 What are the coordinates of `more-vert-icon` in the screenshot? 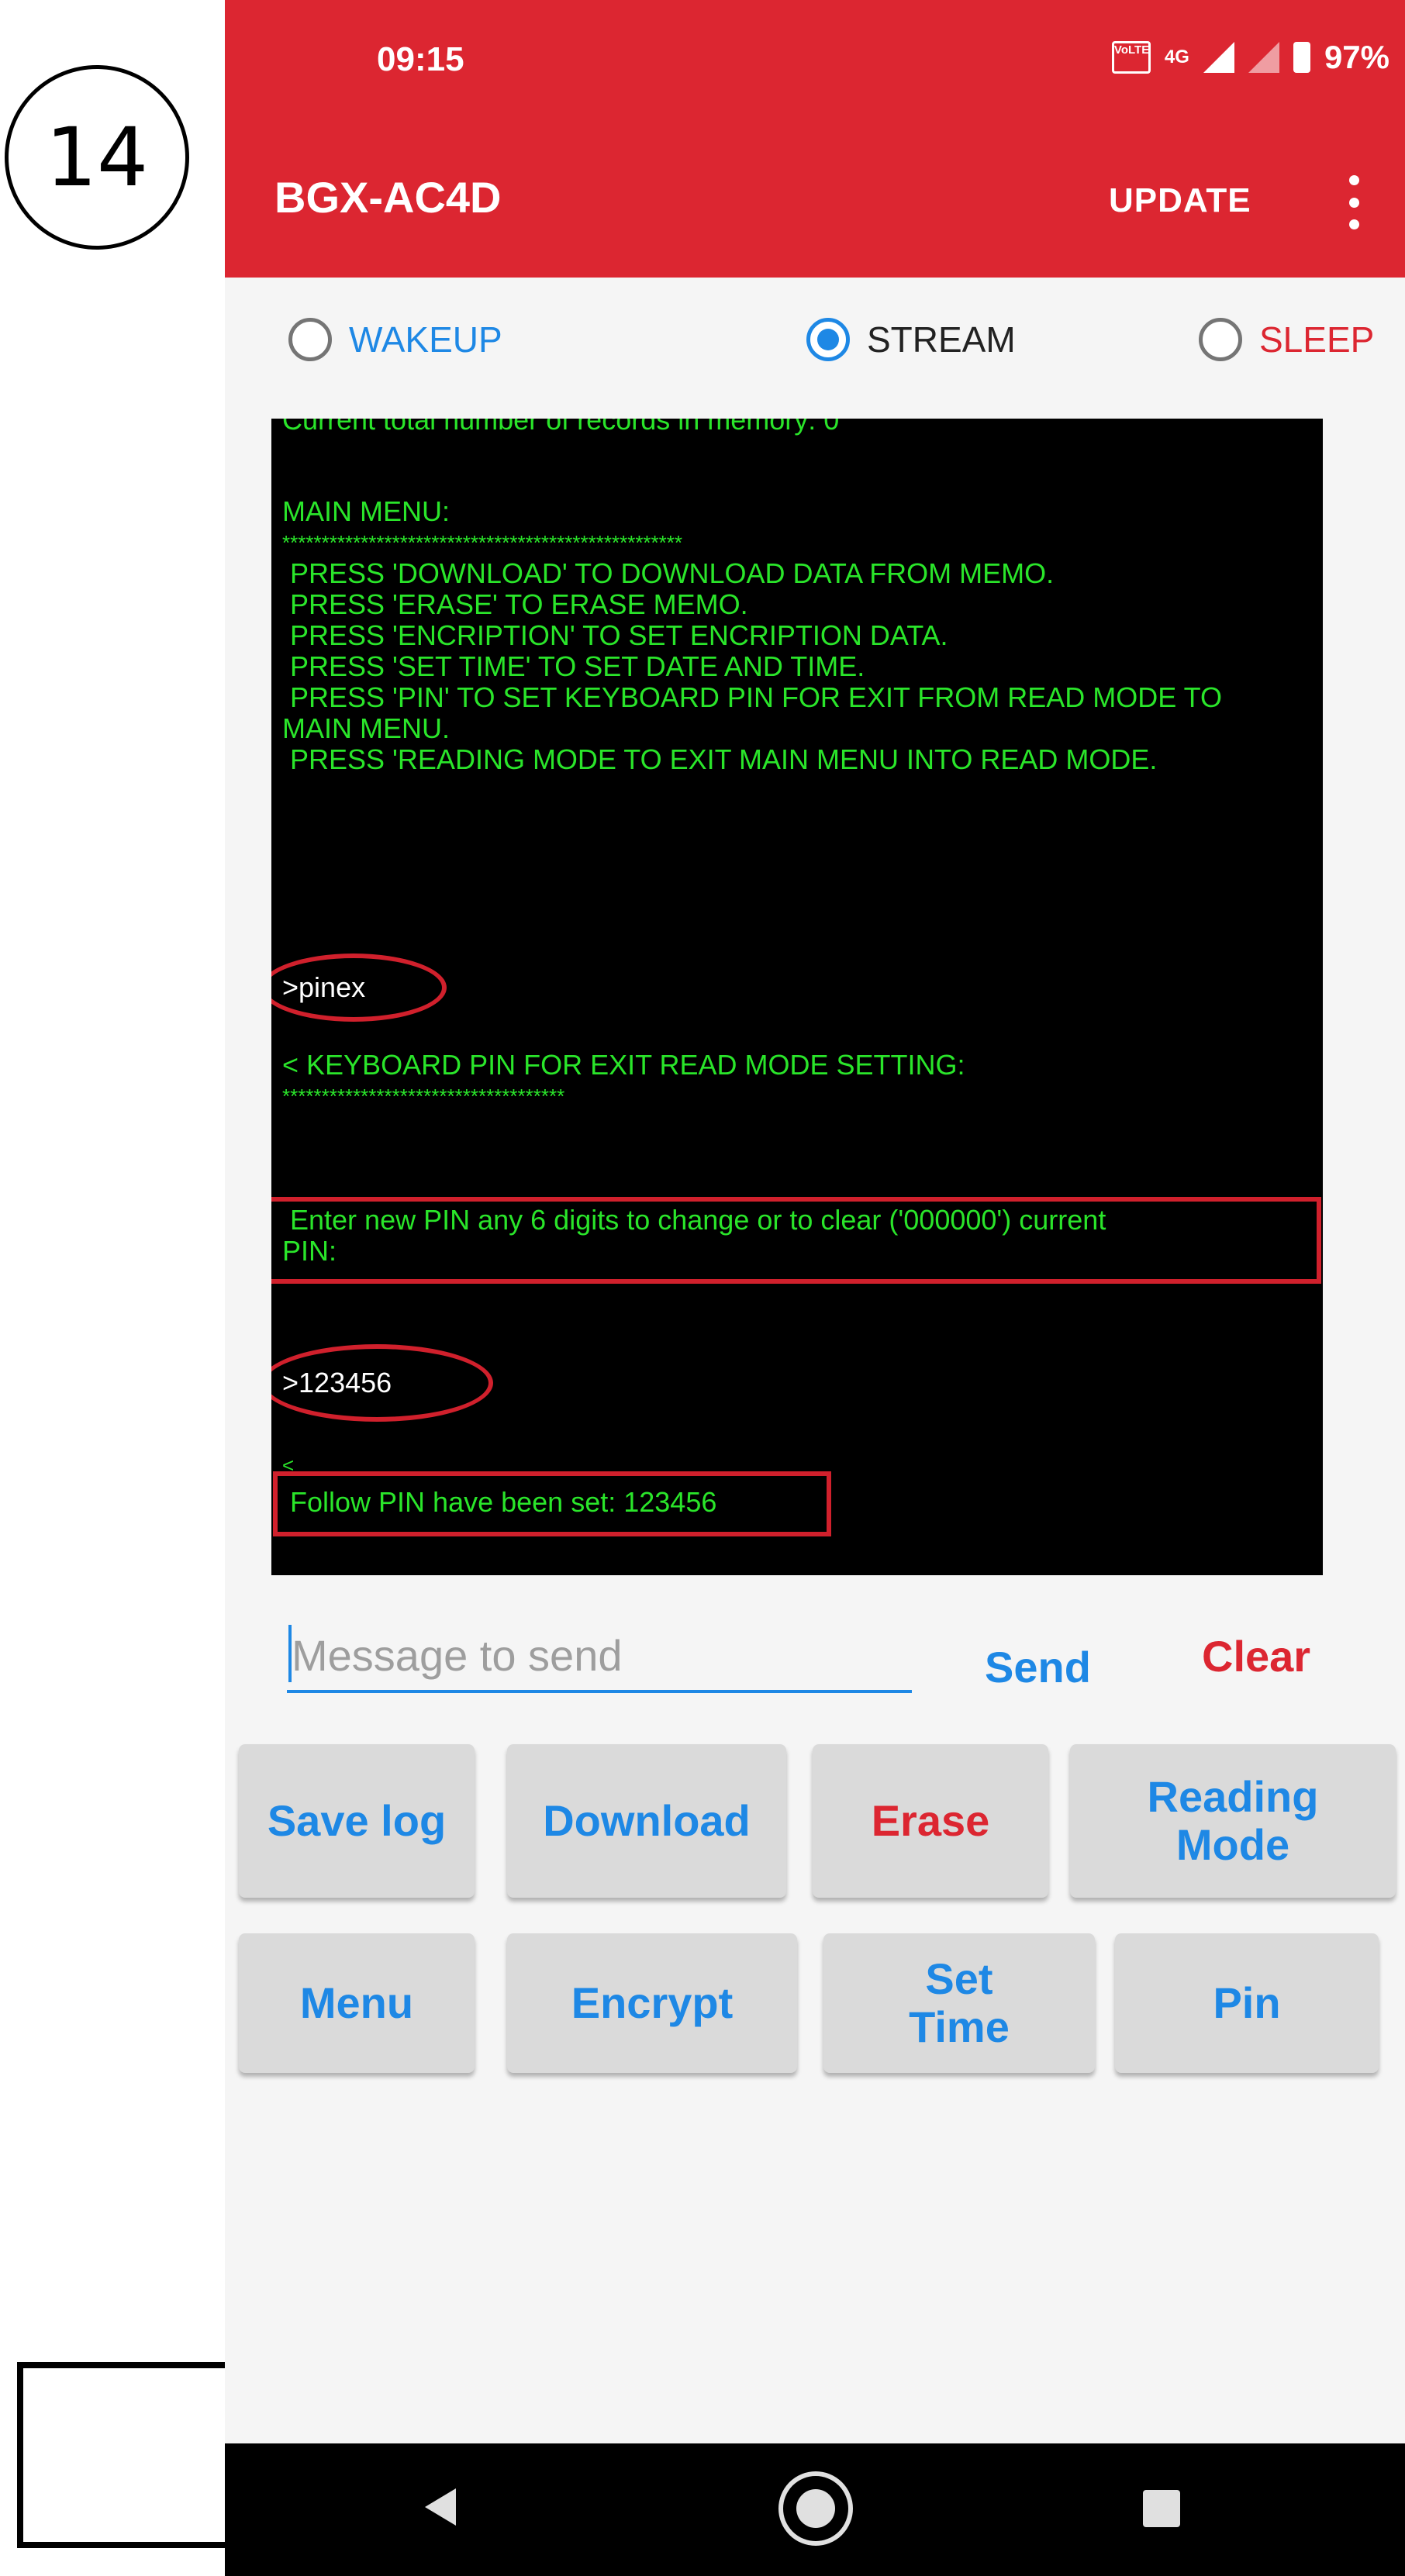 It's located at (1354, 202).